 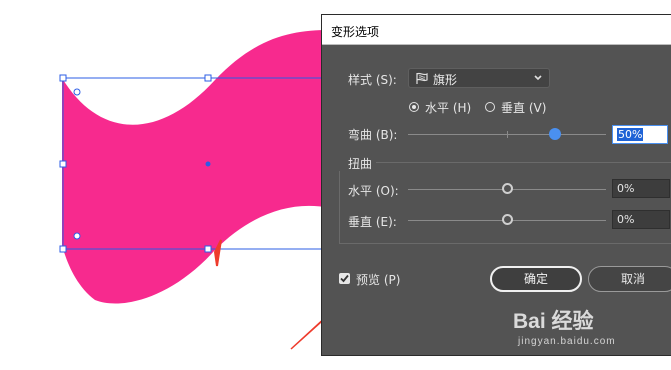 I want to click on watermark-url: jingyan.baidu.com, so click(x=567, y=341).